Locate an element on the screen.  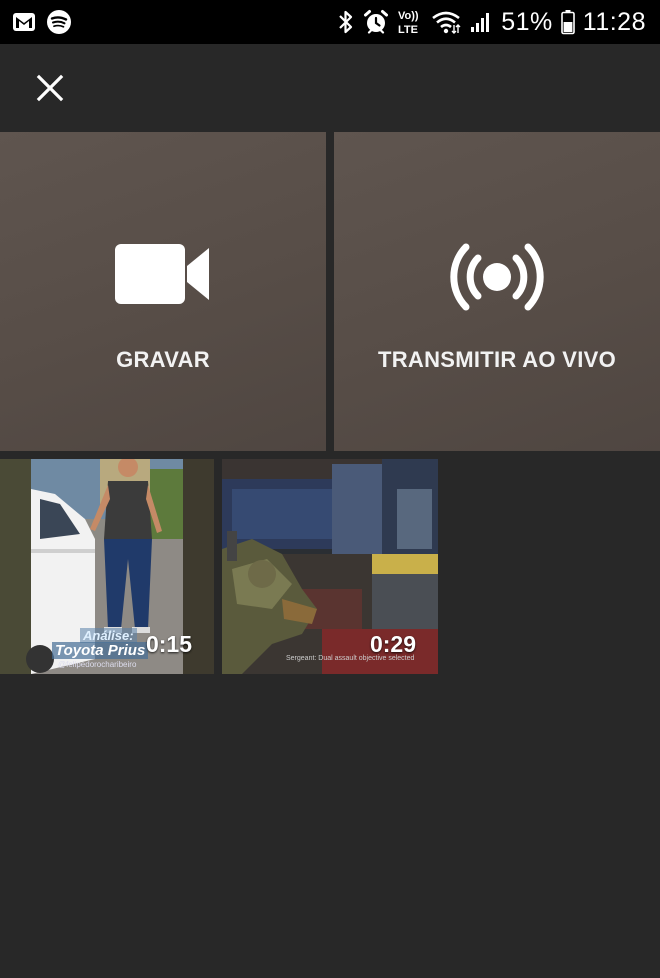
status-bar-right: Vo)) LTE 51% 11:28 is located at coordinates (491, 22).